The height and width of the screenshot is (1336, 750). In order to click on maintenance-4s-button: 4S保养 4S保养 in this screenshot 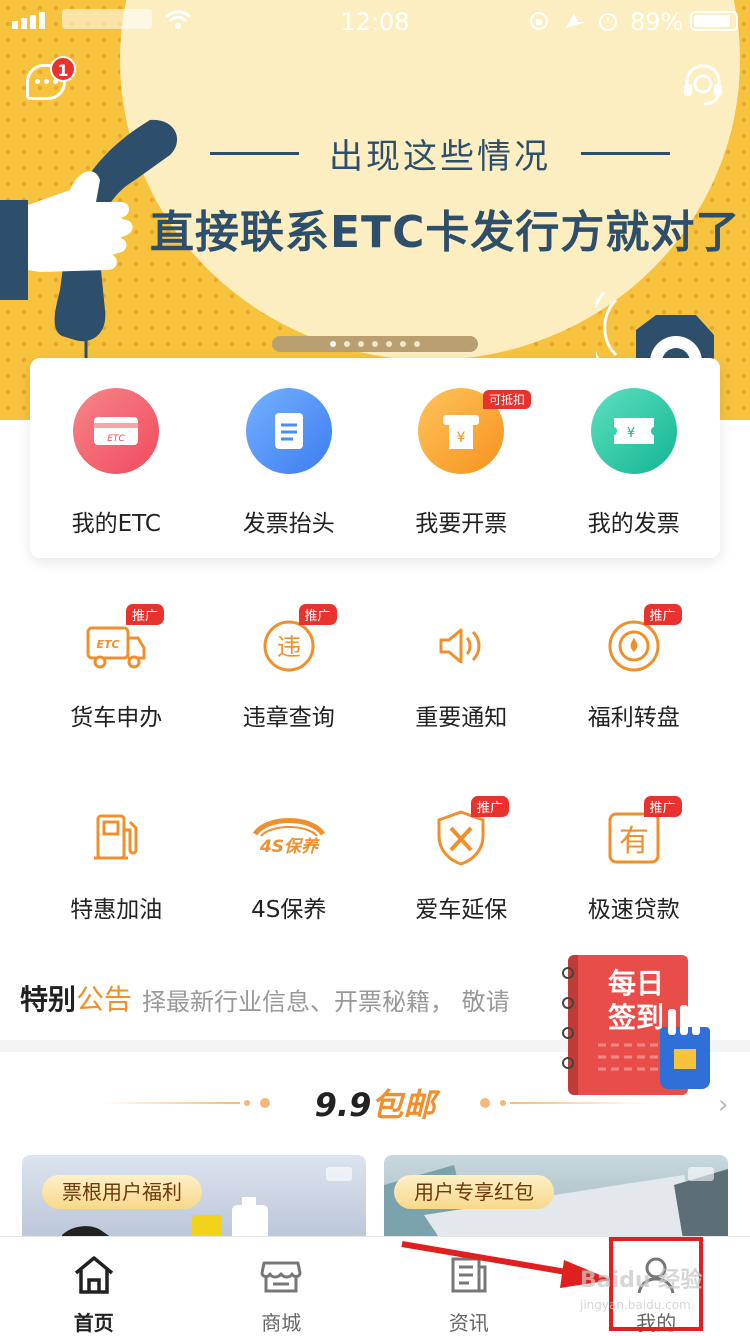, I will do `click(289, 881)`.